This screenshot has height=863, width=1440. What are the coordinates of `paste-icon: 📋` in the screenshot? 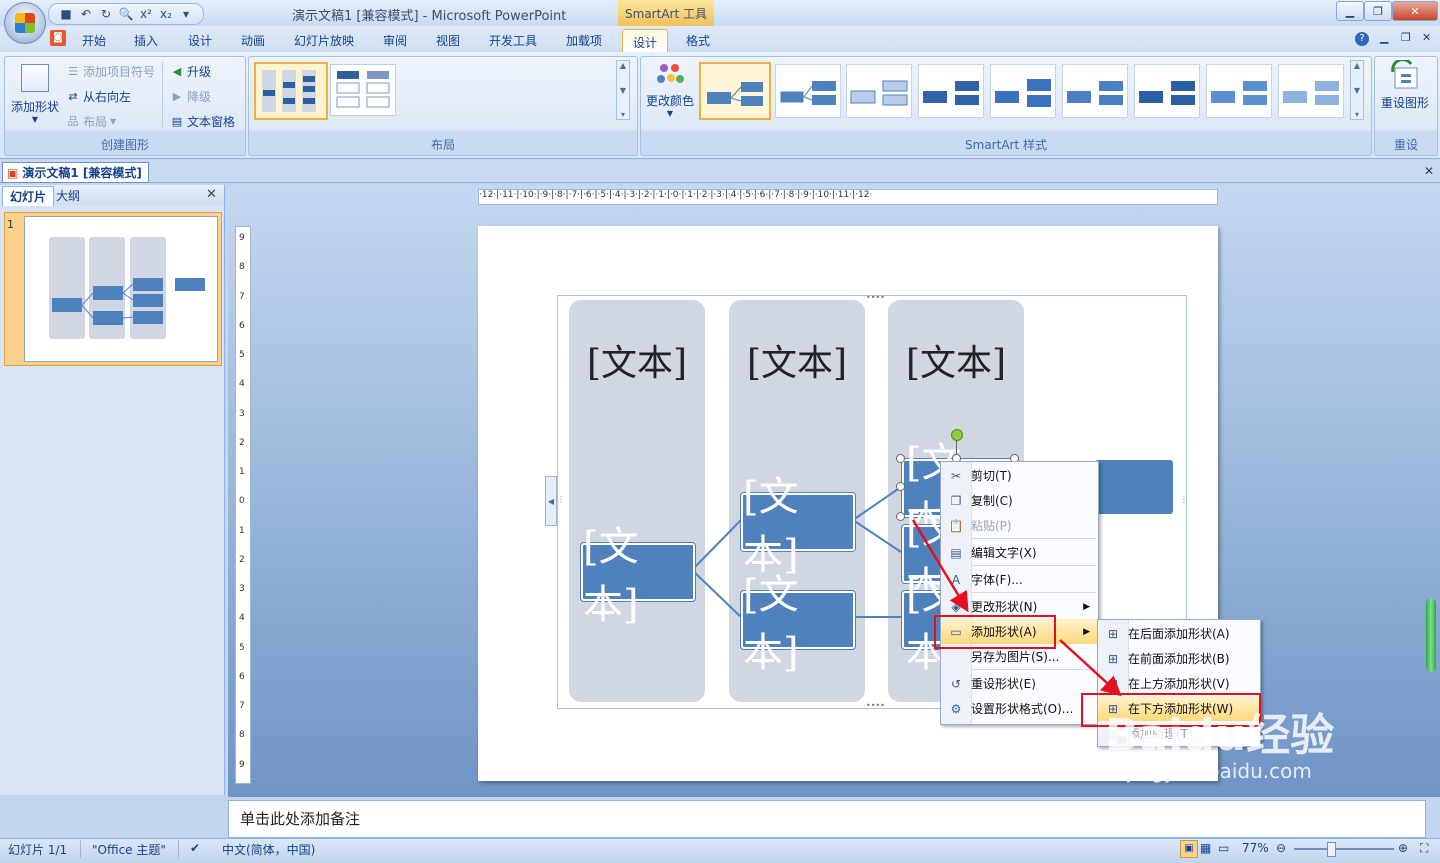 It's located at (956, 525).